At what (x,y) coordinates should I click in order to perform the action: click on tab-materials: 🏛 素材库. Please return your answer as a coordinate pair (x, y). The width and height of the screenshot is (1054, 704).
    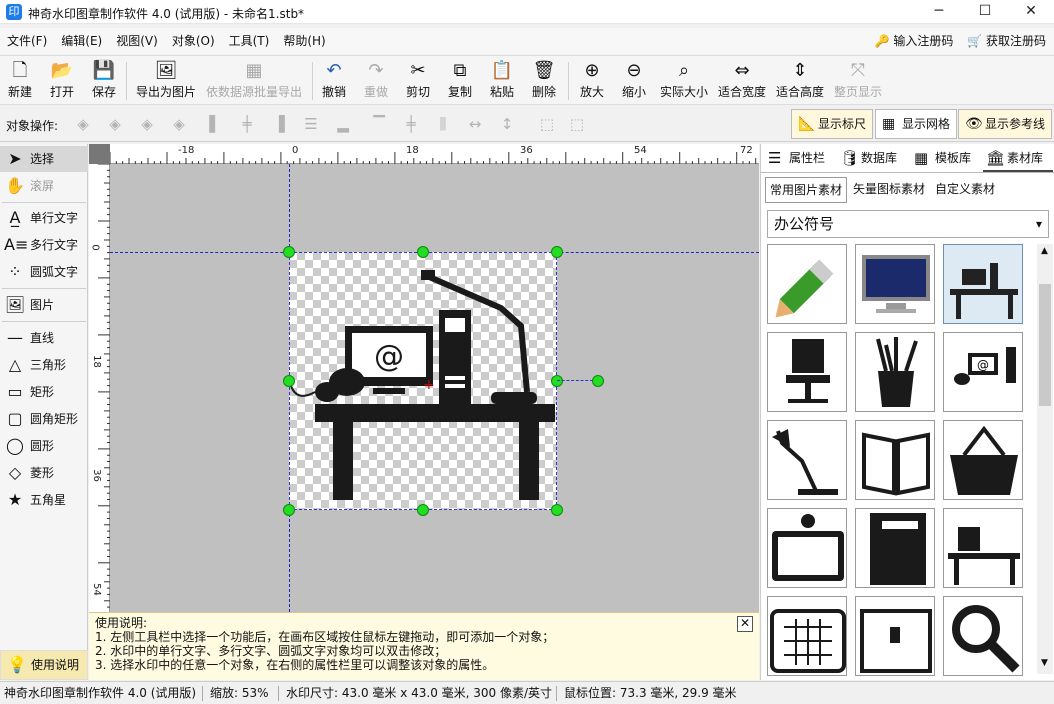
    Looking at the image, I should click on (1018, 158).